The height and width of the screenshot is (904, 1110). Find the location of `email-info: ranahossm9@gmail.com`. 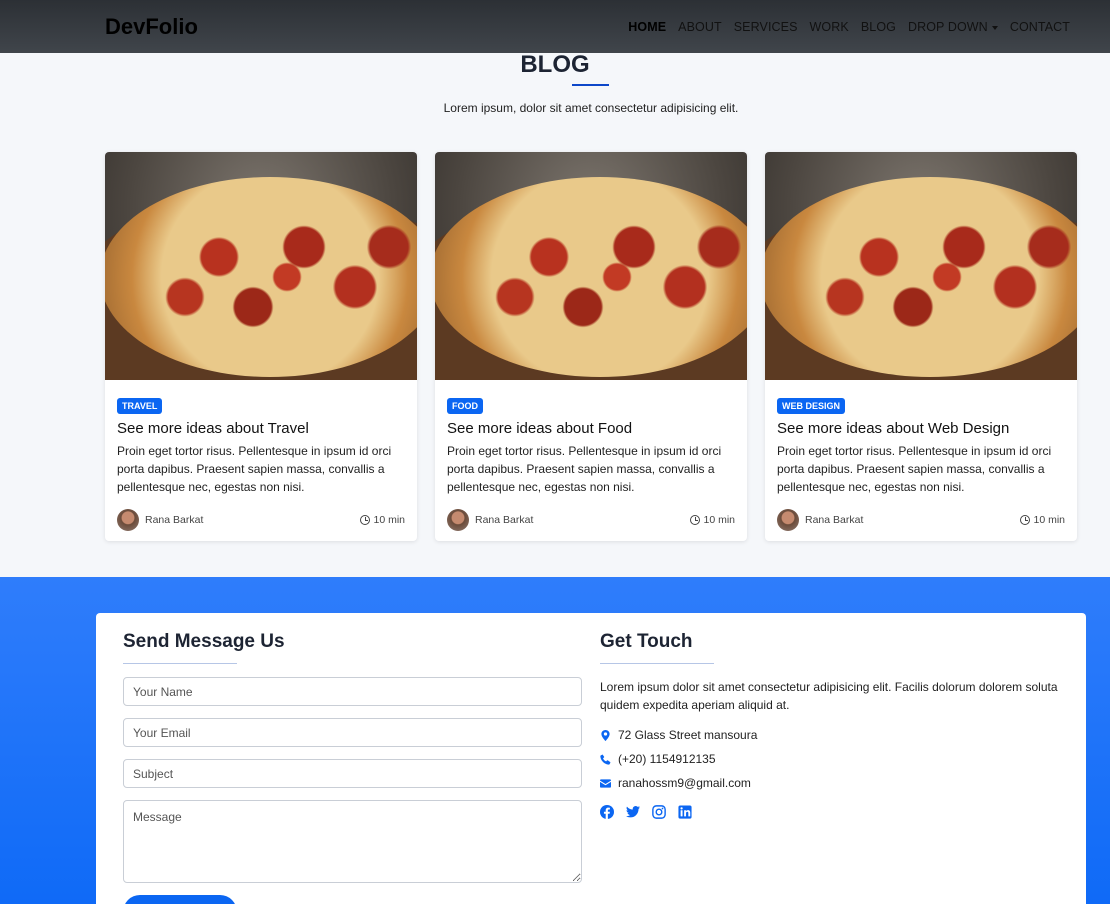

email-info: ranahossm9@gmail.com is located at coordinates (675, 783).